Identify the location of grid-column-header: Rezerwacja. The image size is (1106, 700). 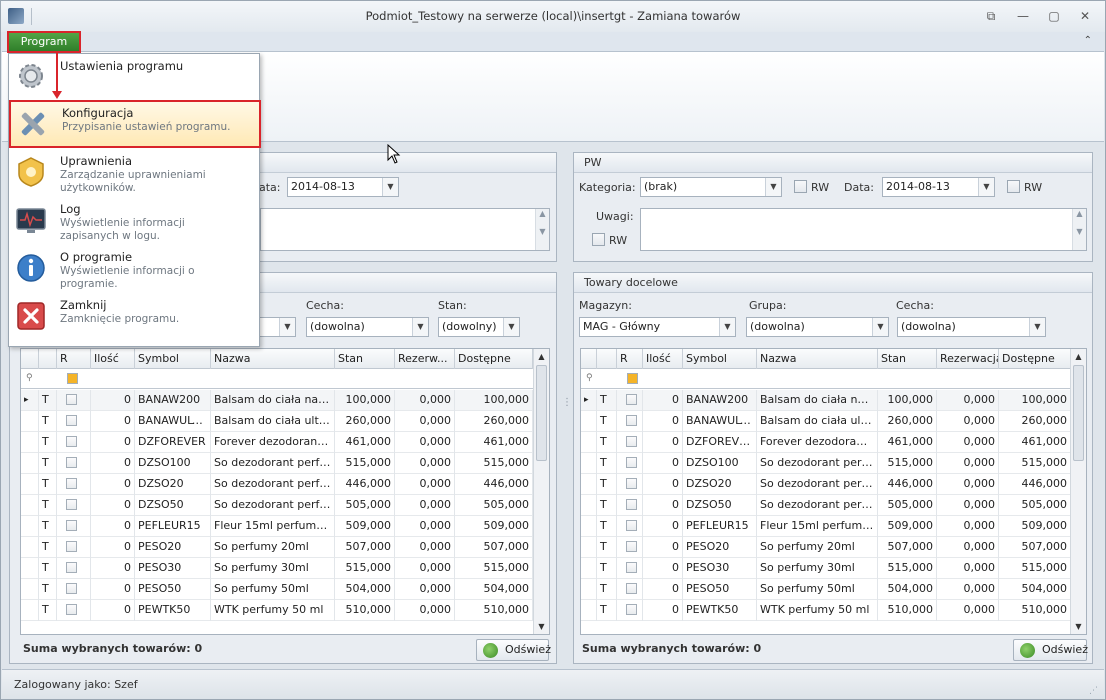
(968, 359).